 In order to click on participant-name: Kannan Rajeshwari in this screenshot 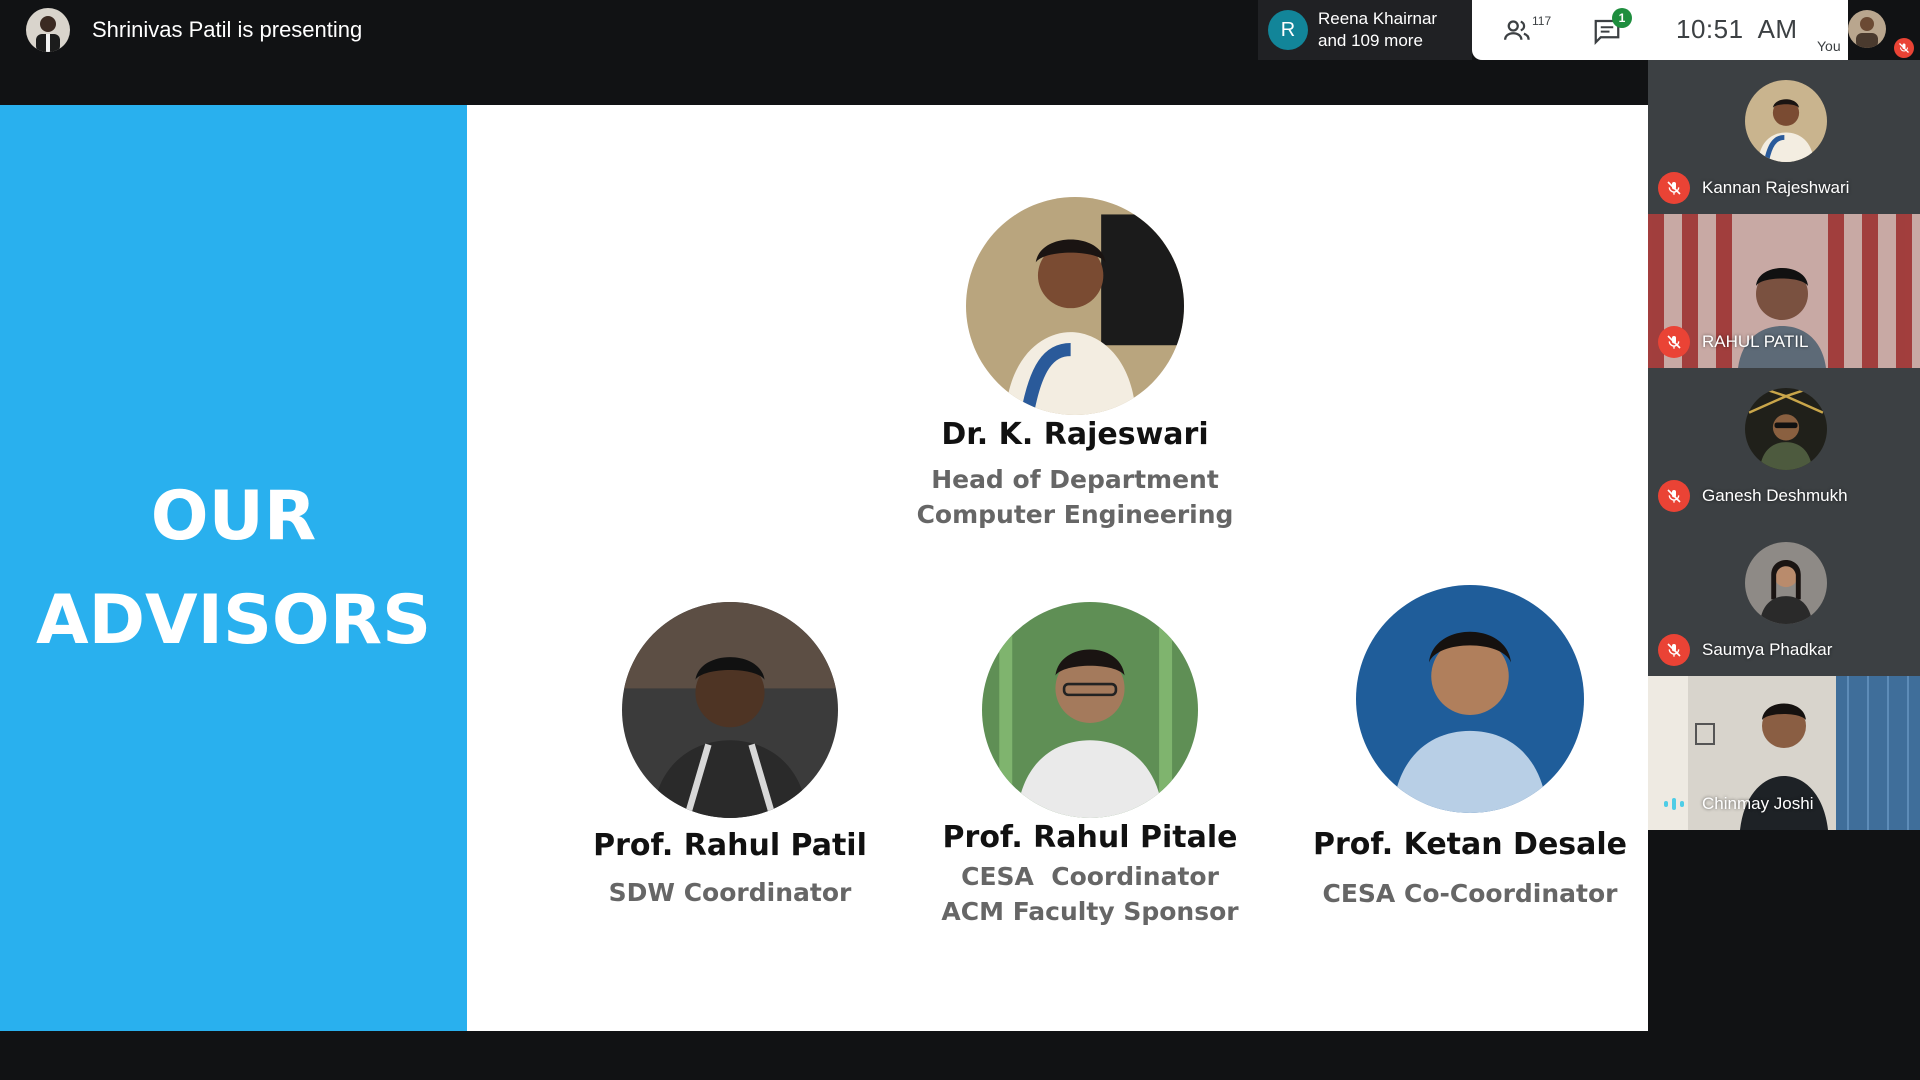, I will do `click(1776, 187)`.